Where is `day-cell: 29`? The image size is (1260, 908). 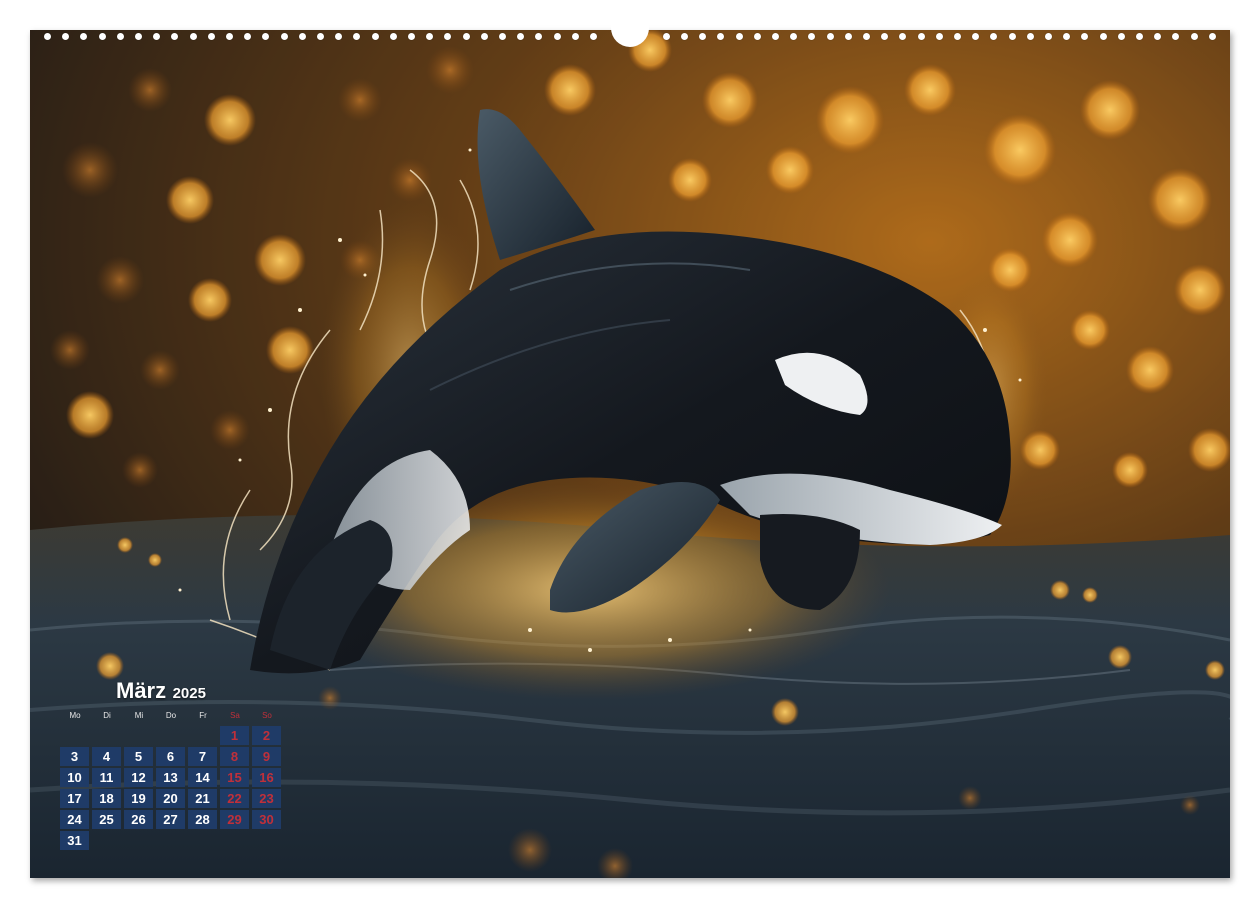 day-cell: 29 is located at coordinates (234, 819).